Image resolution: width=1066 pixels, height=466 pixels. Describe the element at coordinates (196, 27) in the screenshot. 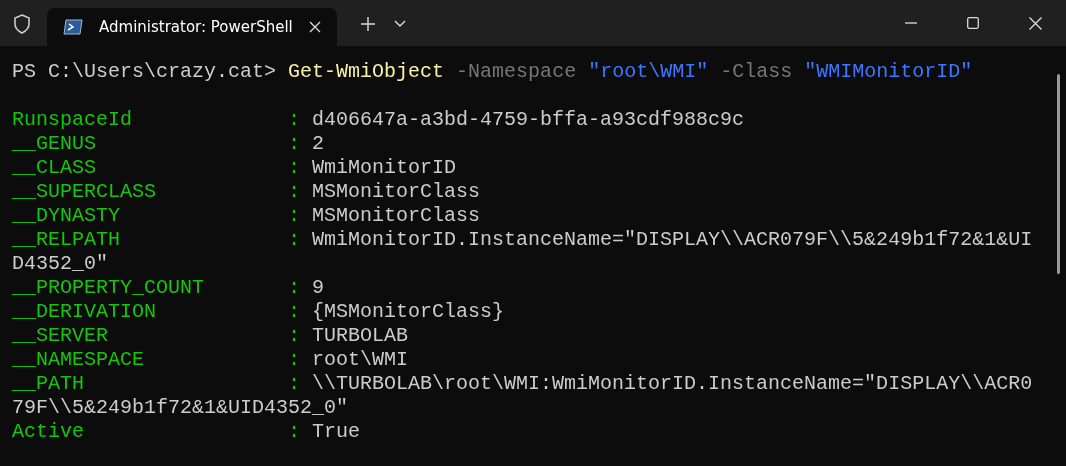

I see `tab-title: Administrator: PowerShell` at that location.